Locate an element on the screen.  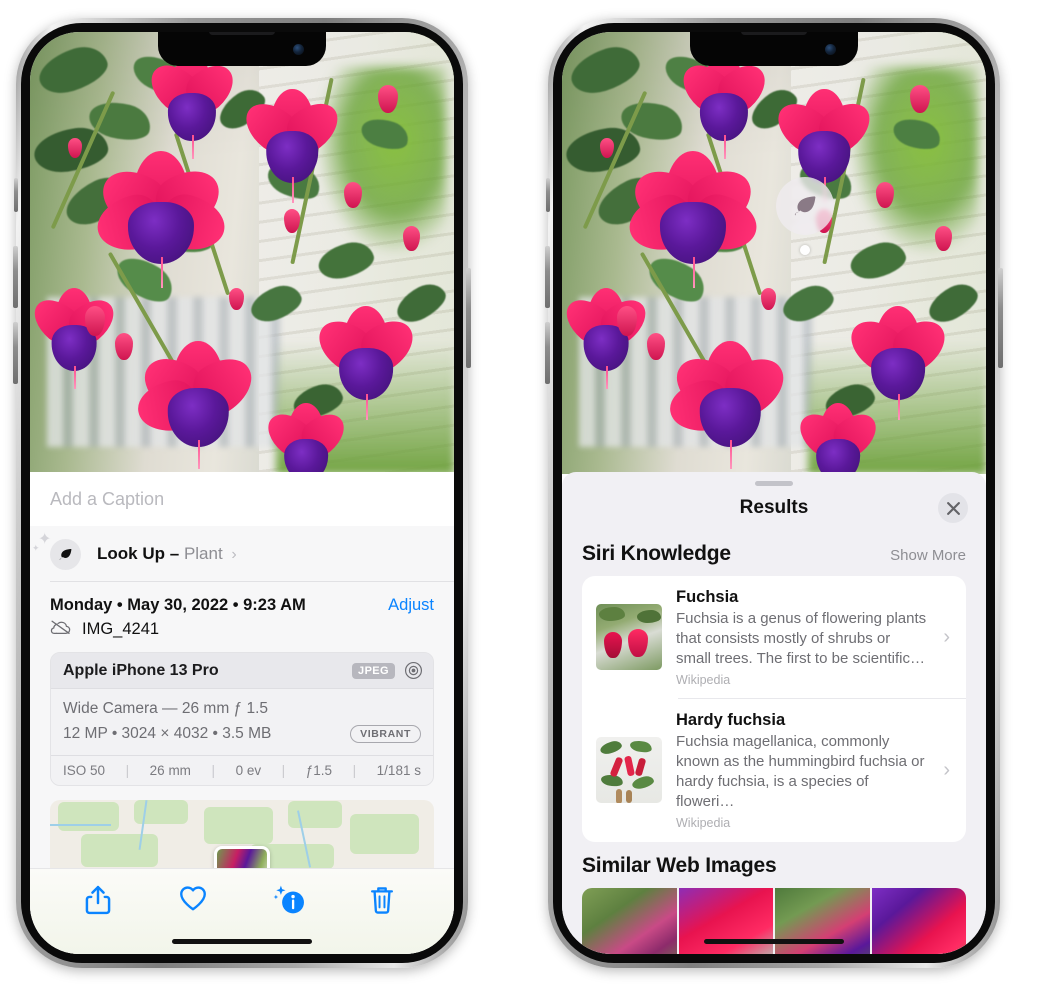
caption-placeholder: Add a Caption is located at coordinates (107, 498).